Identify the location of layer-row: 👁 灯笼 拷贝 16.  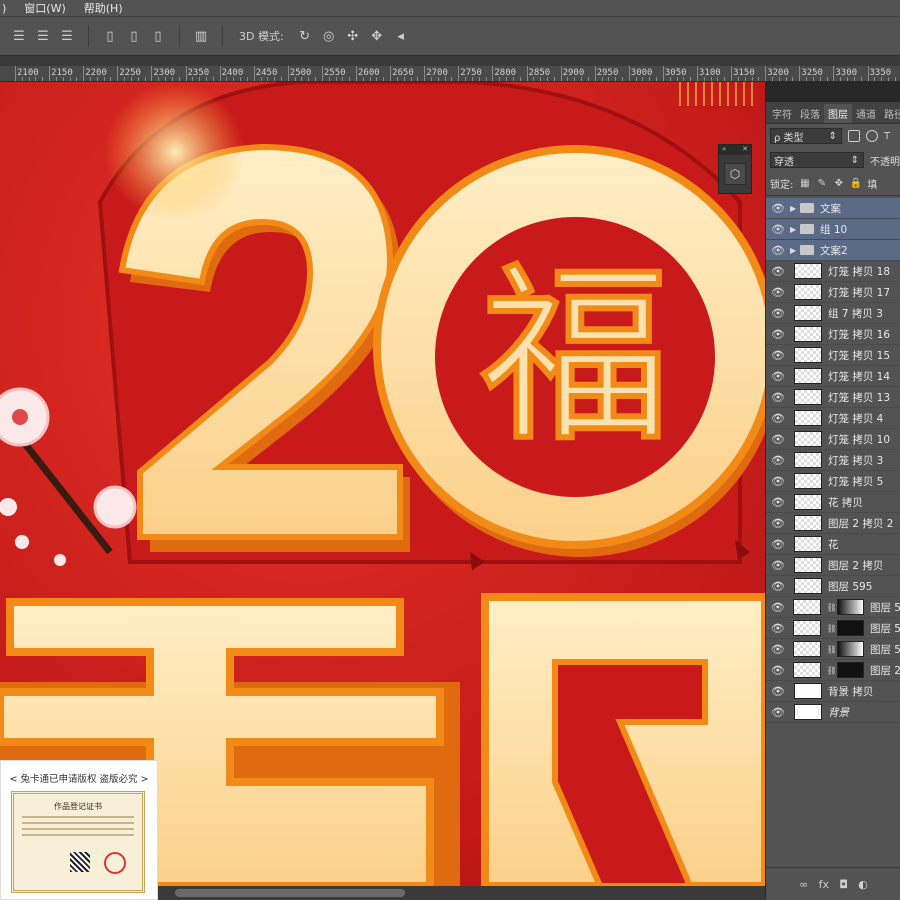
(833, 334).